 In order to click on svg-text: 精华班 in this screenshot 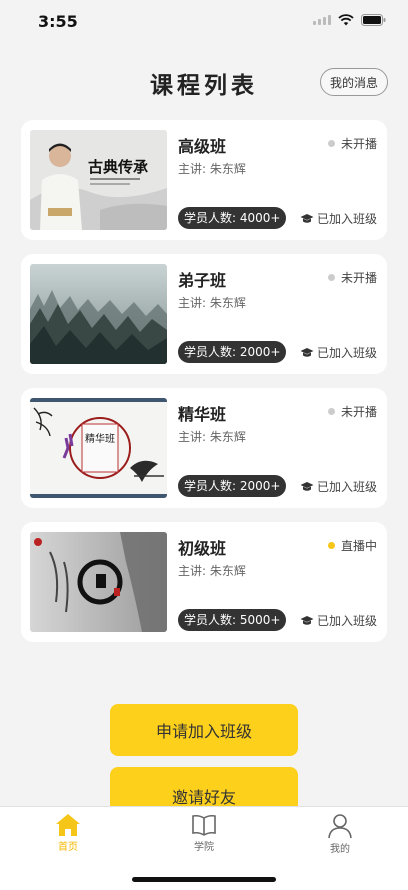, I will do `click(100, 438)`.